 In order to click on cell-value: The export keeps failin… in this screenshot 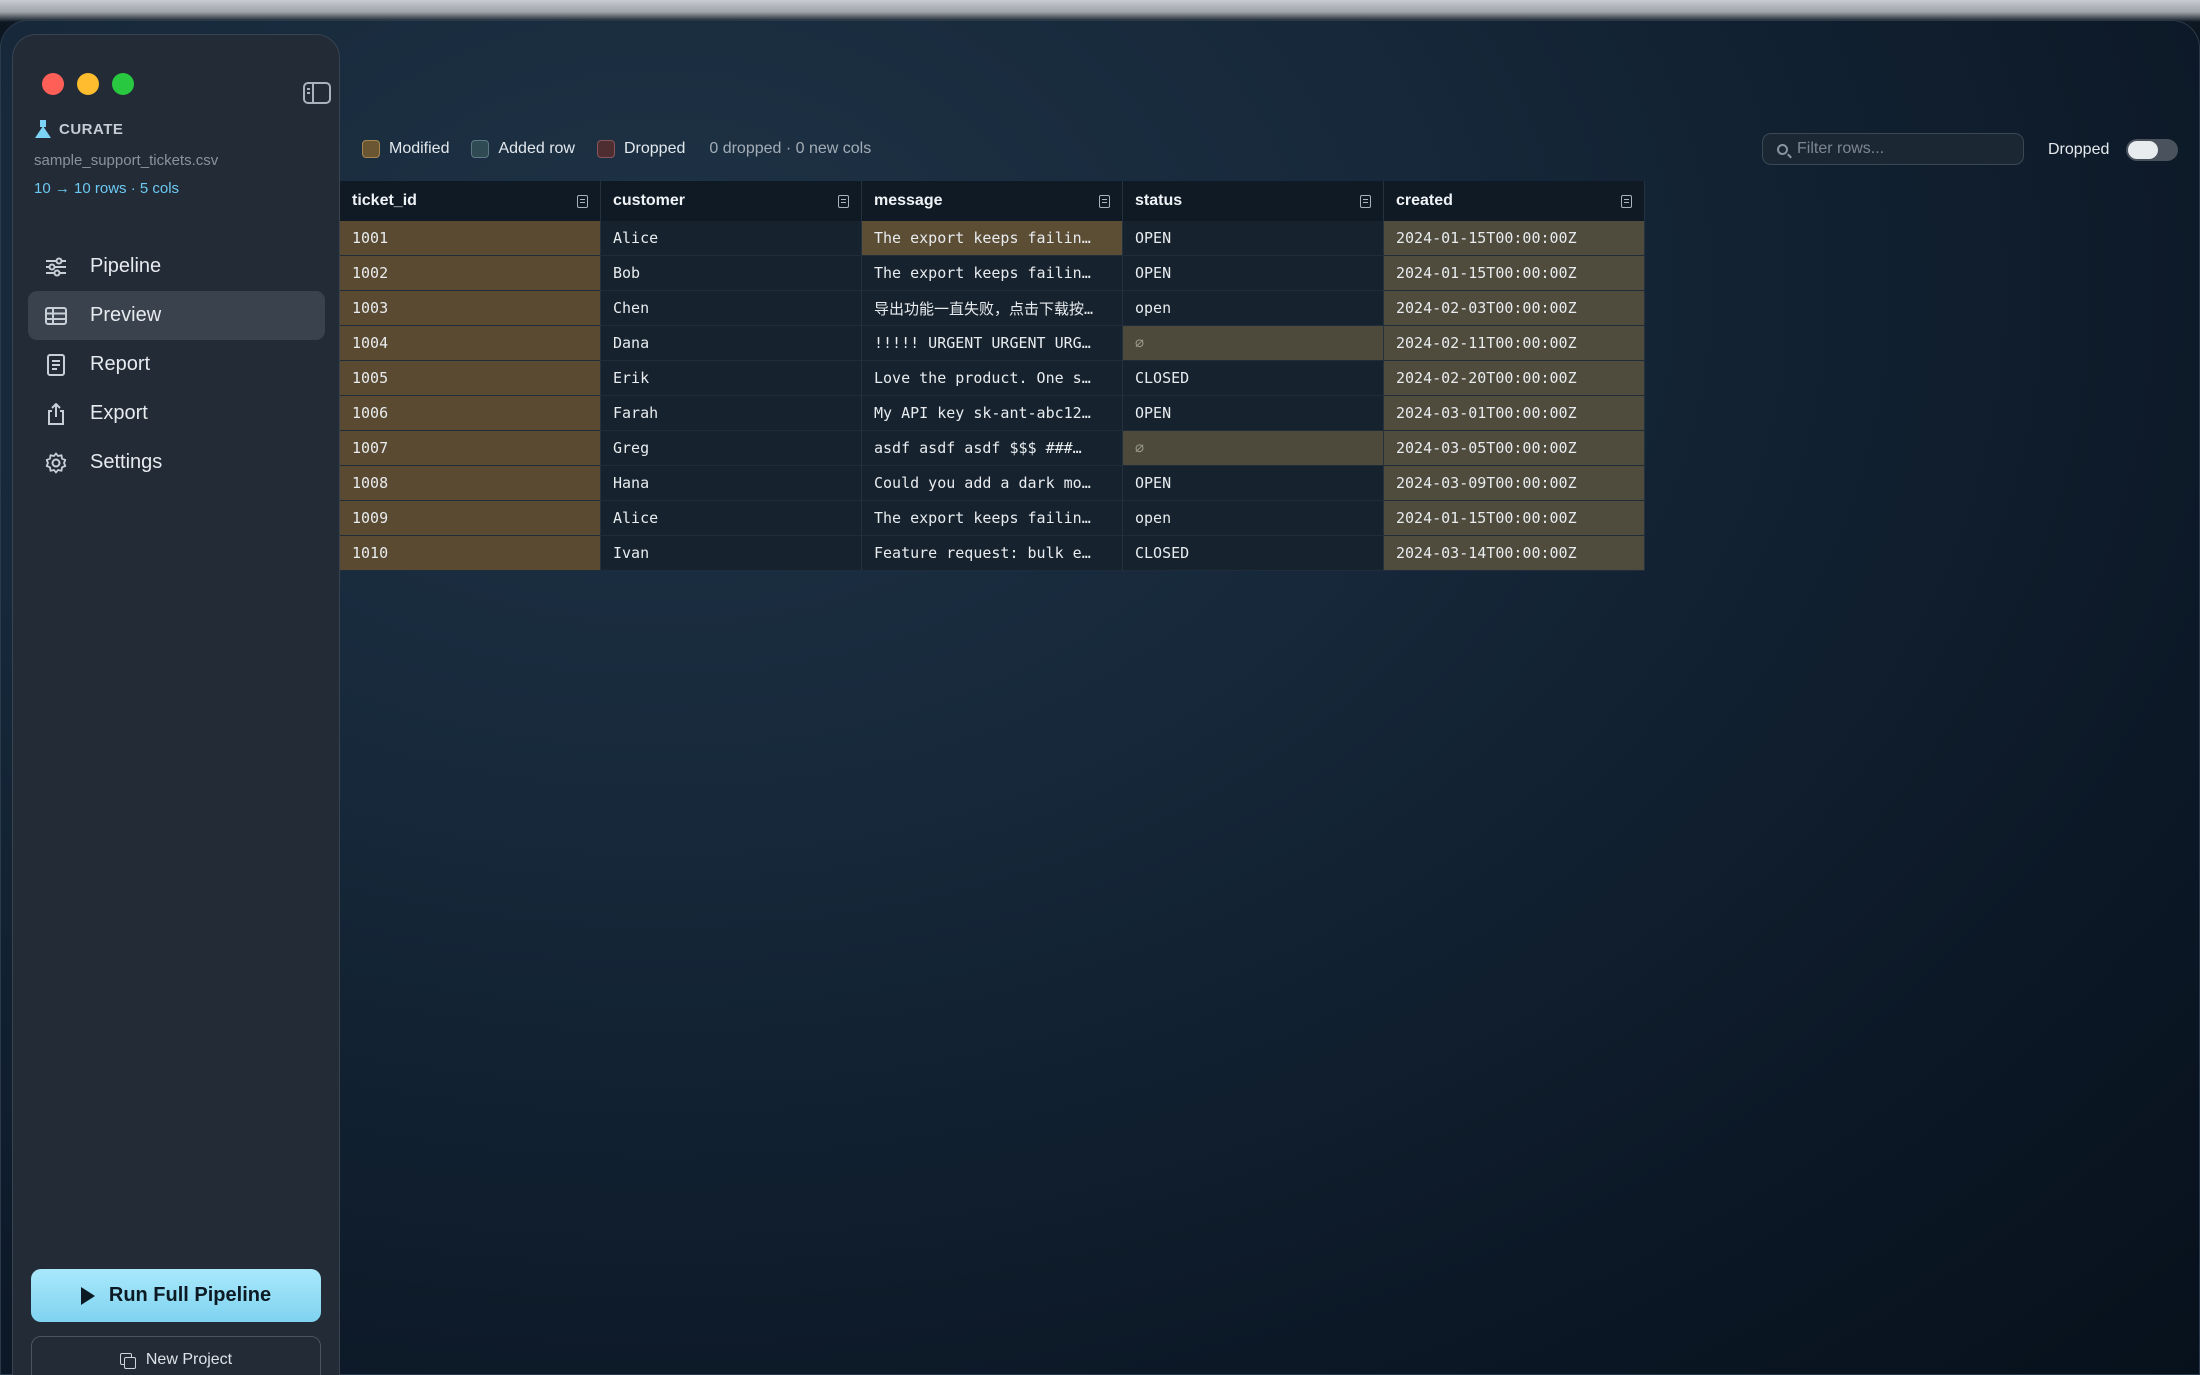, I will do `click(982, 238)`.